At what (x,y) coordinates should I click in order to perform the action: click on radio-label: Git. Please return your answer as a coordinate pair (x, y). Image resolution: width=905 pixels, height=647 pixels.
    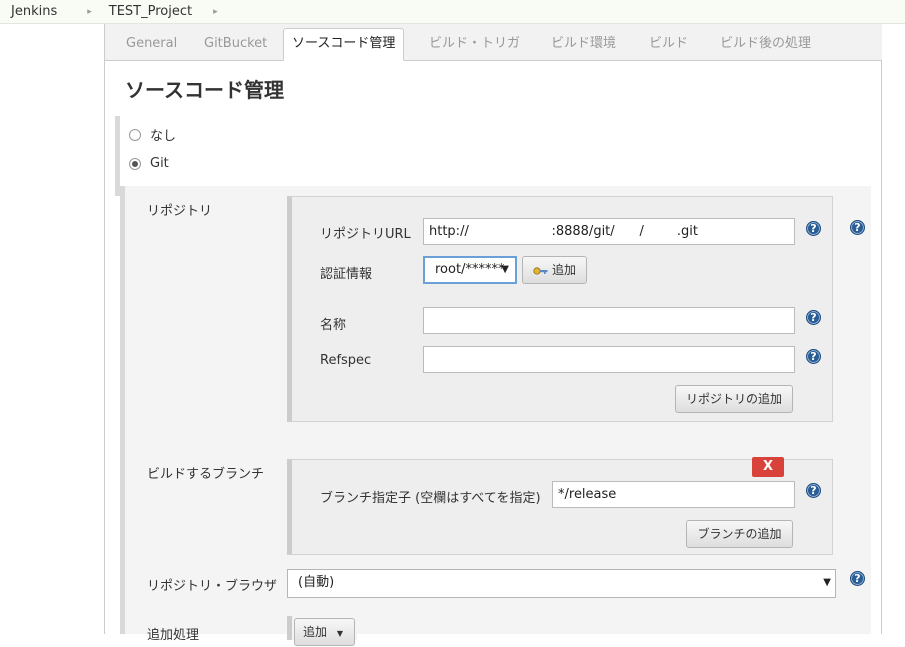
    Looking at the image, I should click on (159, 163).